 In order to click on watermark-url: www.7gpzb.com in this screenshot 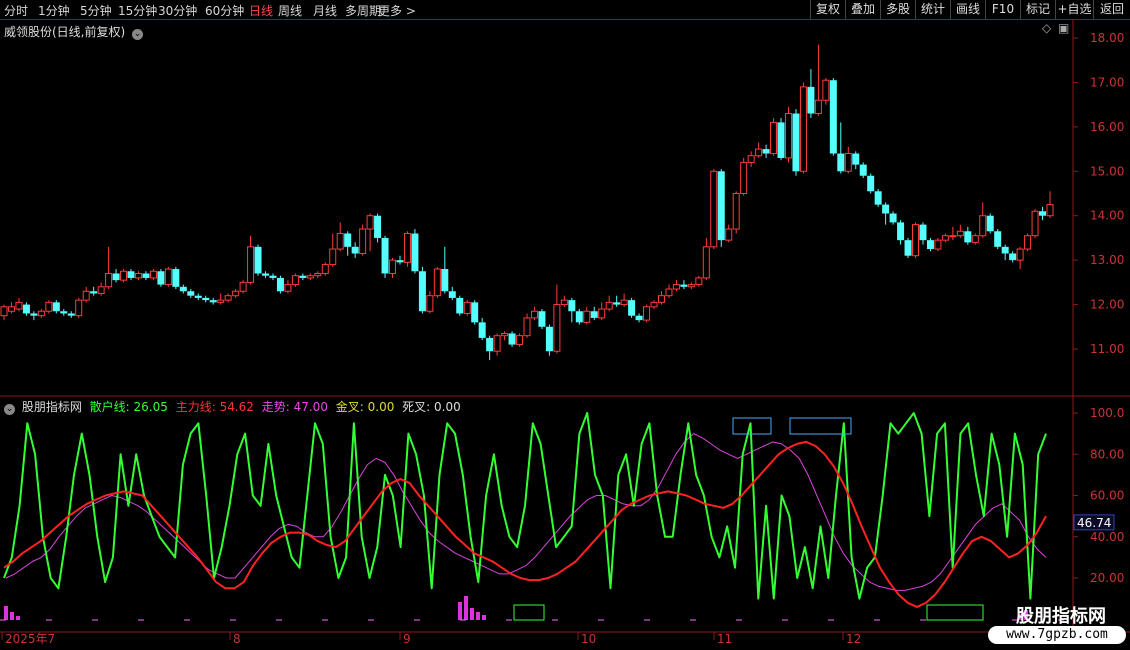, I will do `click(1057, 635)`.